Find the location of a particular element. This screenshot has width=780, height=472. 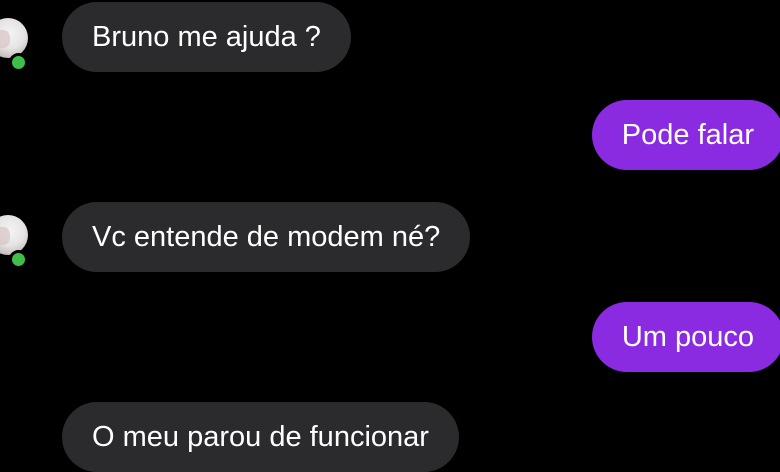

message-text: O meu parou de funcionar is located at coordinates (260, 436).